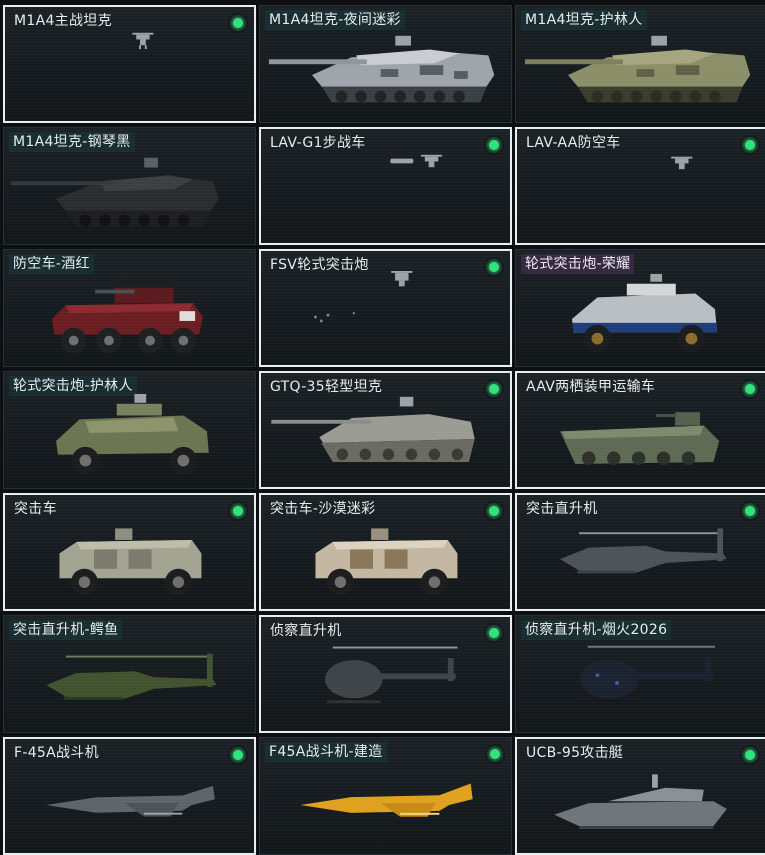 The image size is (765, 855). Describe the element at coordinates (129, 684) in the screenshot. I see `attack-helicopter-croc-icon` at that location.